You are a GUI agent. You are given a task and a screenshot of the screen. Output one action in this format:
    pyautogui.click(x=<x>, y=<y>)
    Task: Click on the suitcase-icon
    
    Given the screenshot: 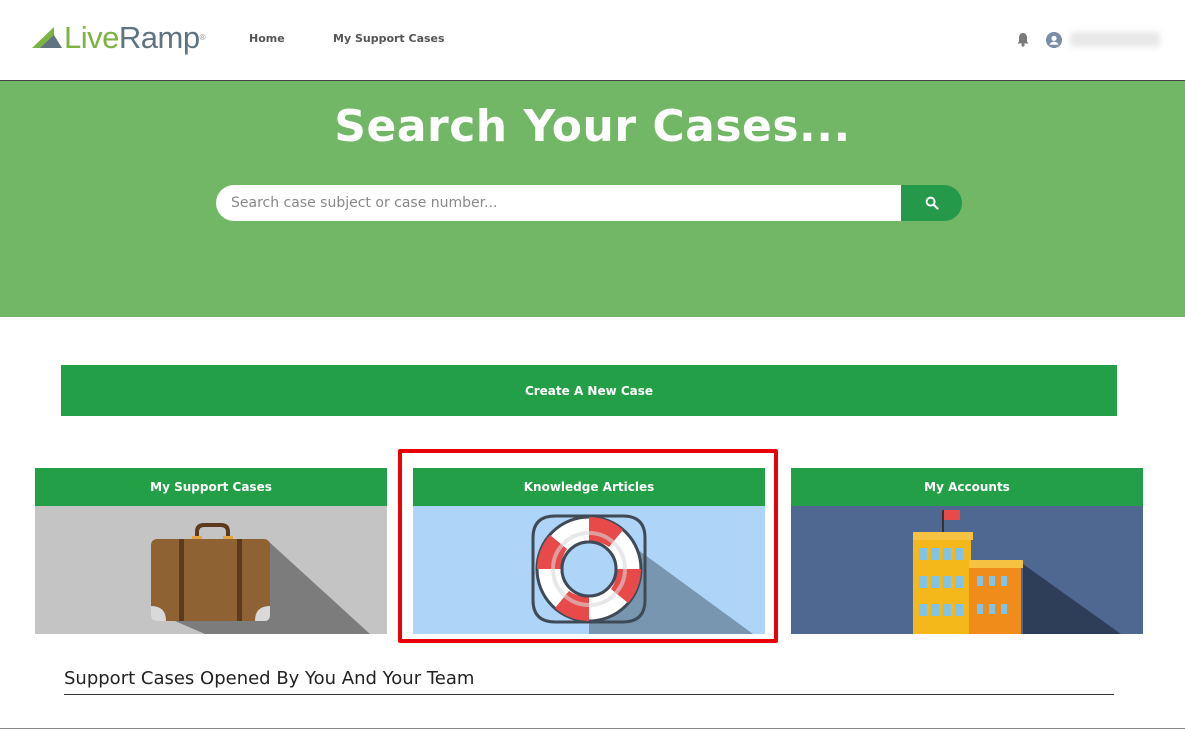 What is the action you would take?
    pyautogui.click(x=211, y=570)
    